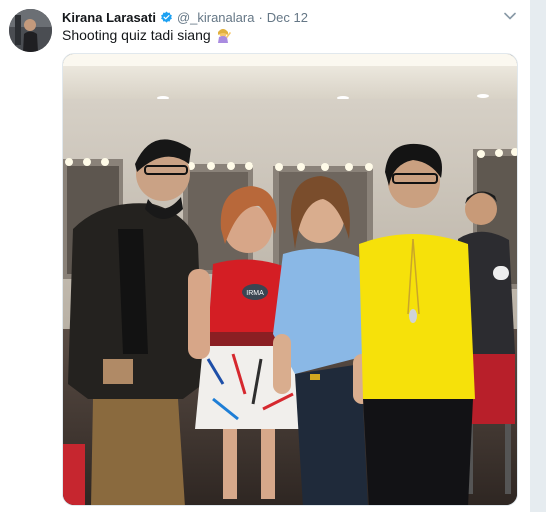 The width and height of the screenshot is (546, 512). Describe the element at coordinates (287, 17) in the screenshot. I see `tweet-timestamp: Dec 12` at that location.